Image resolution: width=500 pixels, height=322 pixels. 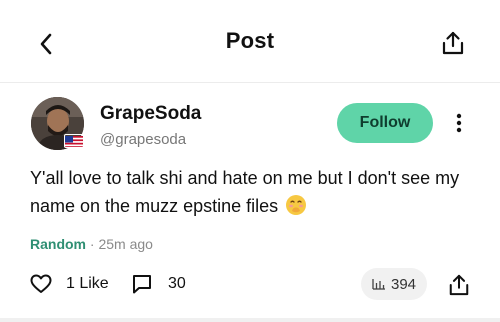 What do you see at coordinates (250, 286) in the screenshot?
I see `post-actions: 1 Like 30 394` at bounding box center [250, 286].